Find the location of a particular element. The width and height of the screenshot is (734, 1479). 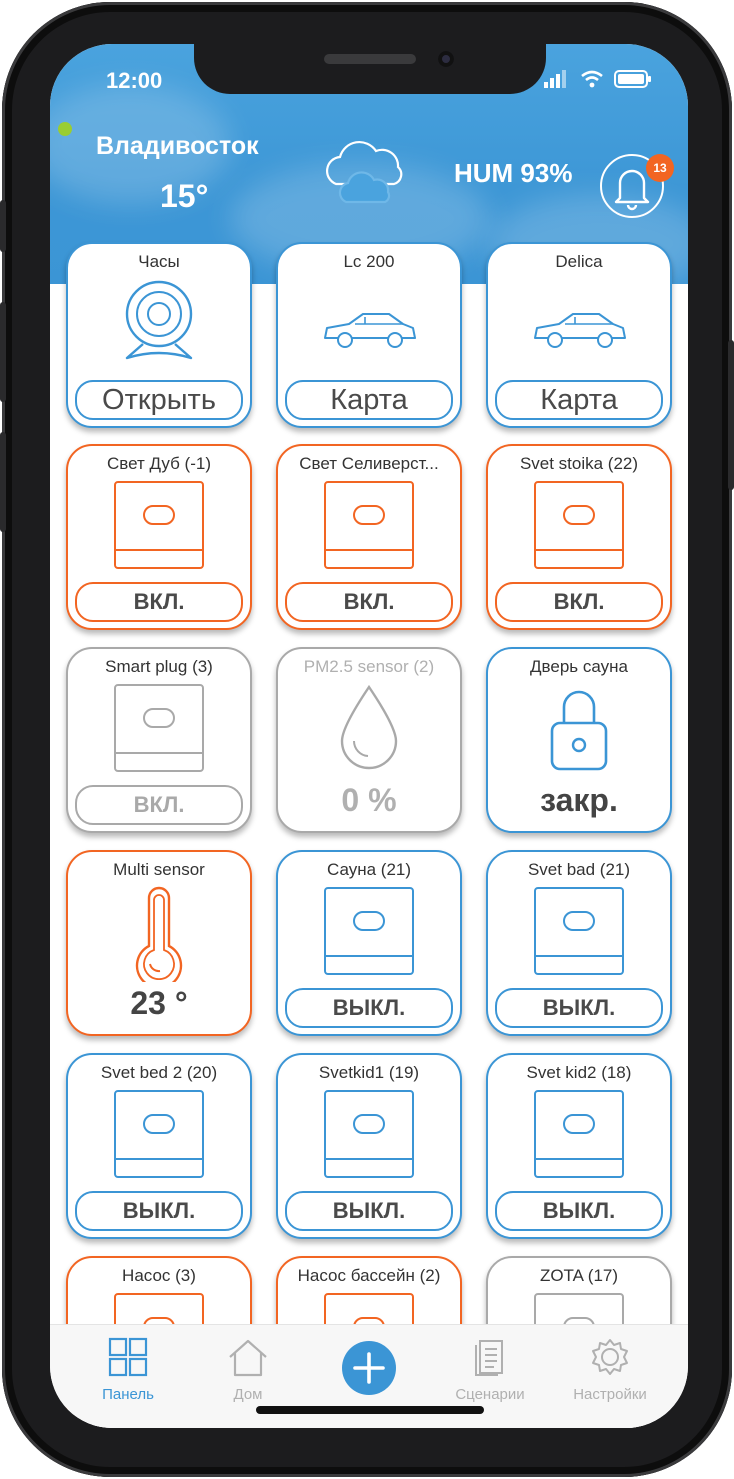

device-tile: Svetkid1 (19) ВЫКЛ. is located at coordinates (369, 1146).